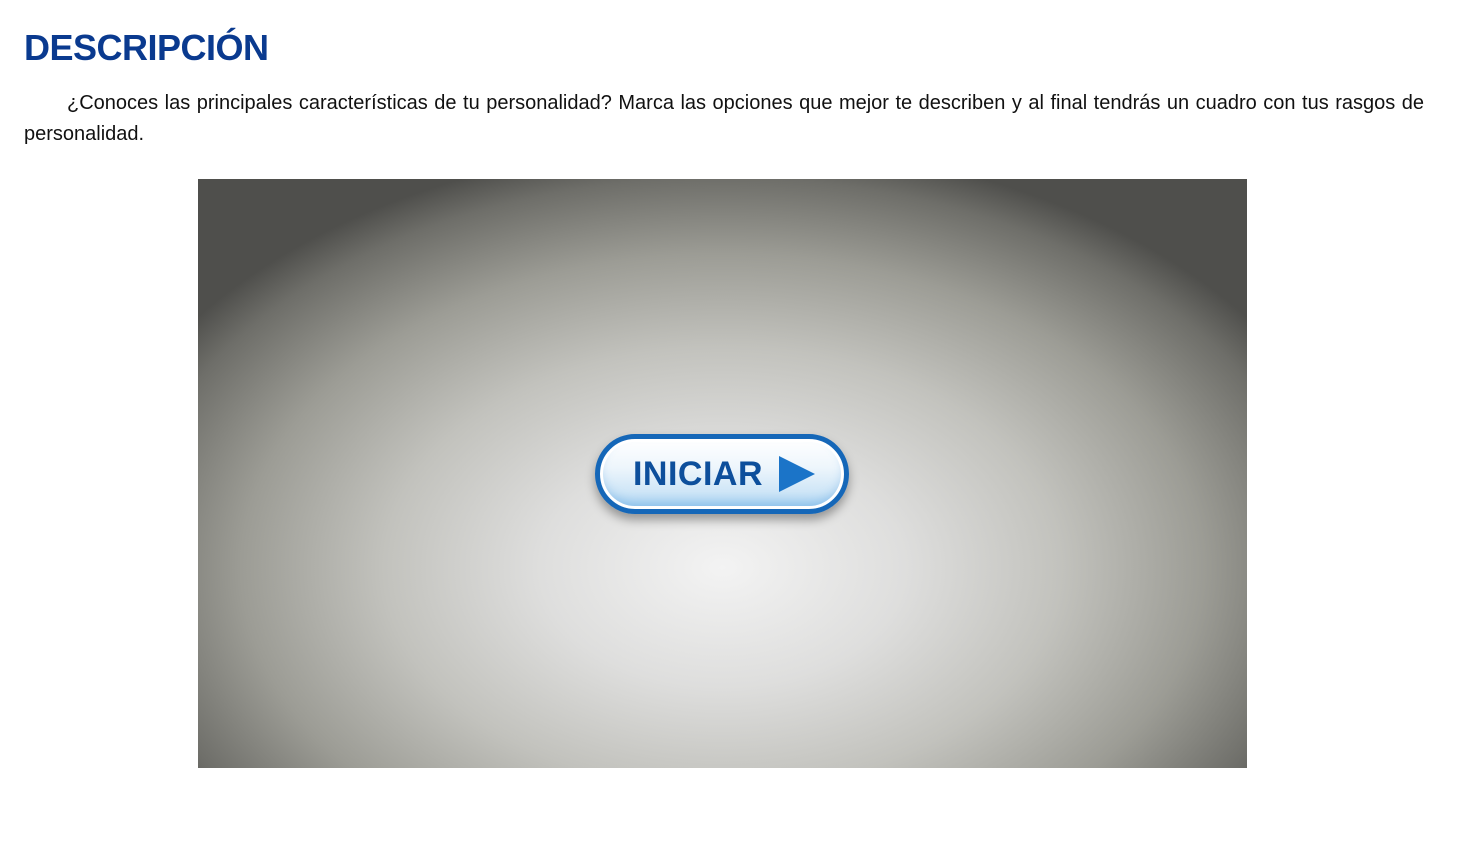  What do you see at coordinates (146, 47) in the screenshot?
I see `page-title: DESCRIPCIÓN` at bounding box center [146, 47].